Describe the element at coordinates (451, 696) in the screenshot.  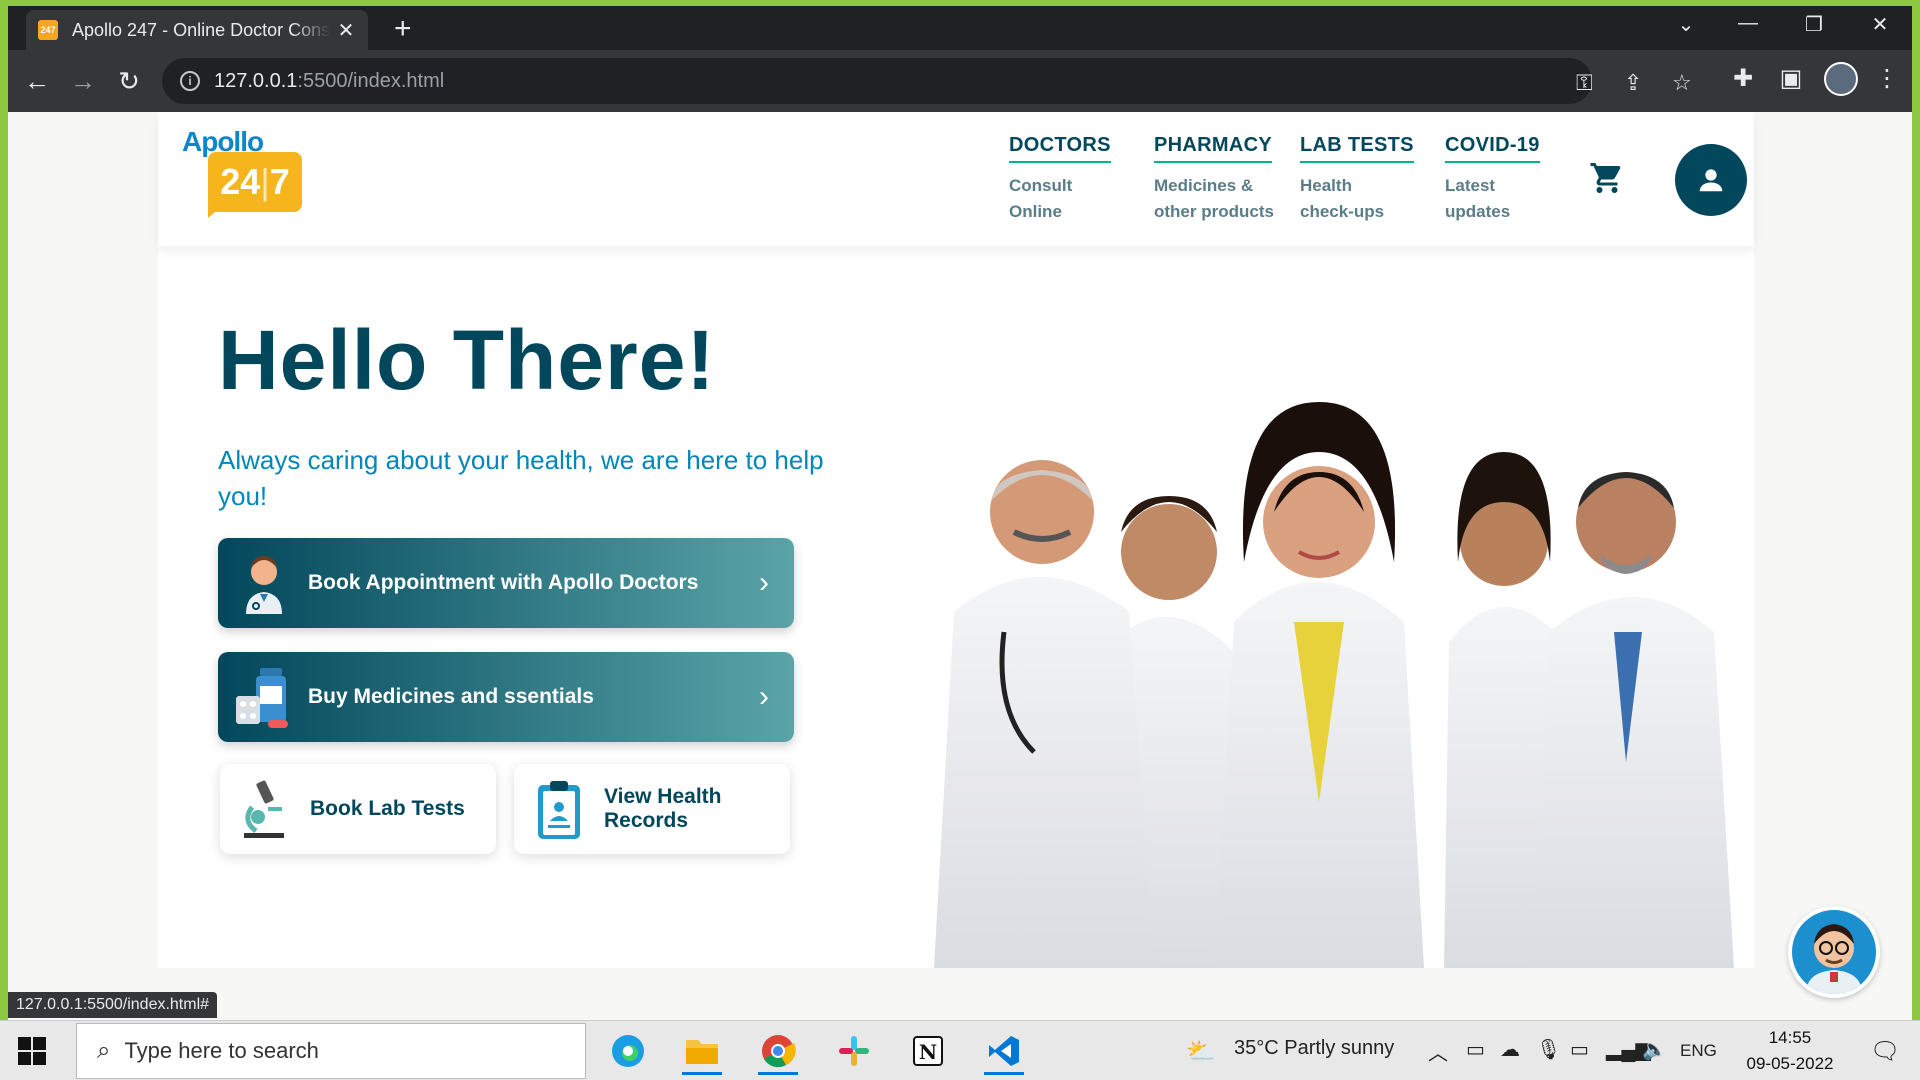
I see `buy-medicines-label: Buy Medicines and ssentials` at that location.